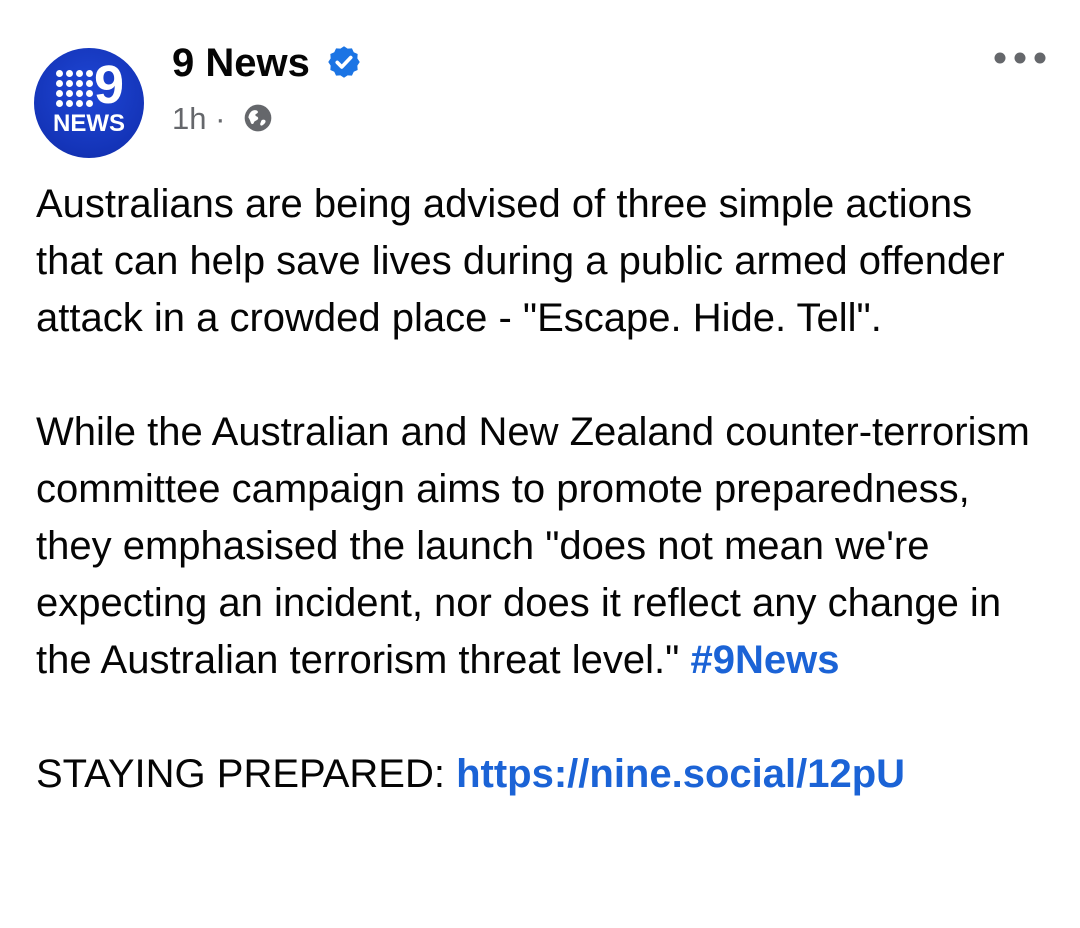  I want to click on post-paragraph-text: STAYING PREPARED:, so click(246, 774).